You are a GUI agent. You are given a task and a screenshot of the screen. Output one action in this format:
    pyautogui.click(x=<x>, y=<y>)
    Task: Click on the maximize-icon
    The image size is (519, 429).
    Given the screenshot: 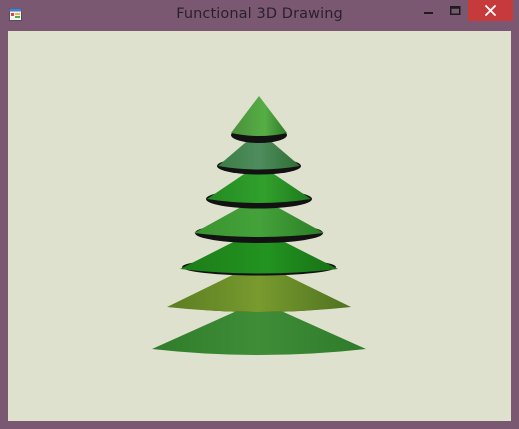 What is the action you would take?
    pyautogui.click(x=454, y=10)
    